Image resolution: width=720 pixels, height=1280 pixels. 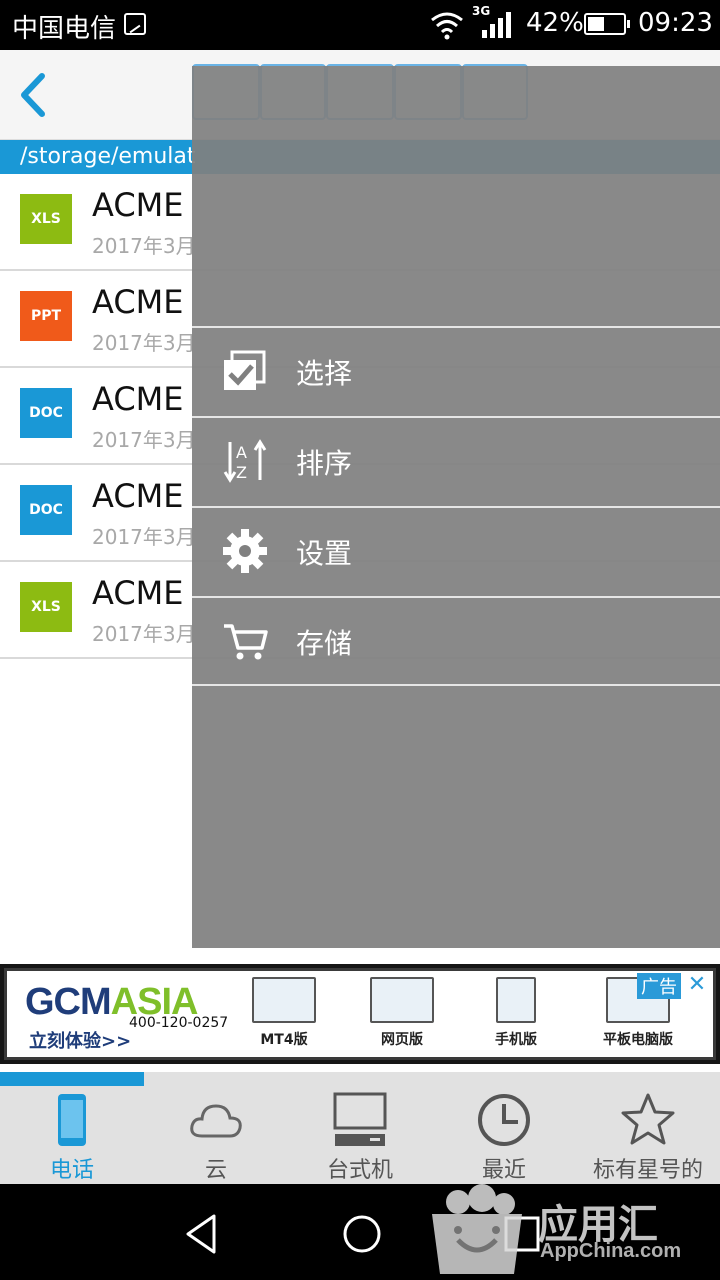 What do you see at coordinates (659, 986) in the screenshot?
I see `ad-label: 广告` at bounding box center [659, 986].